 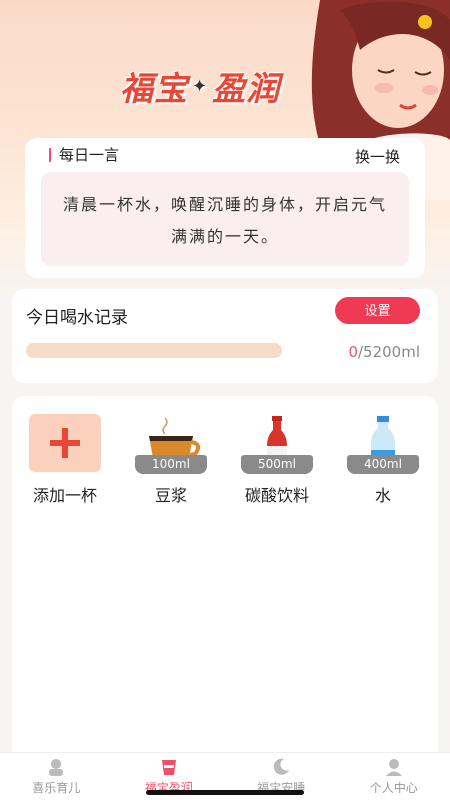 I want to click on volume-tag: 400ml, so click(x=383, y=464).